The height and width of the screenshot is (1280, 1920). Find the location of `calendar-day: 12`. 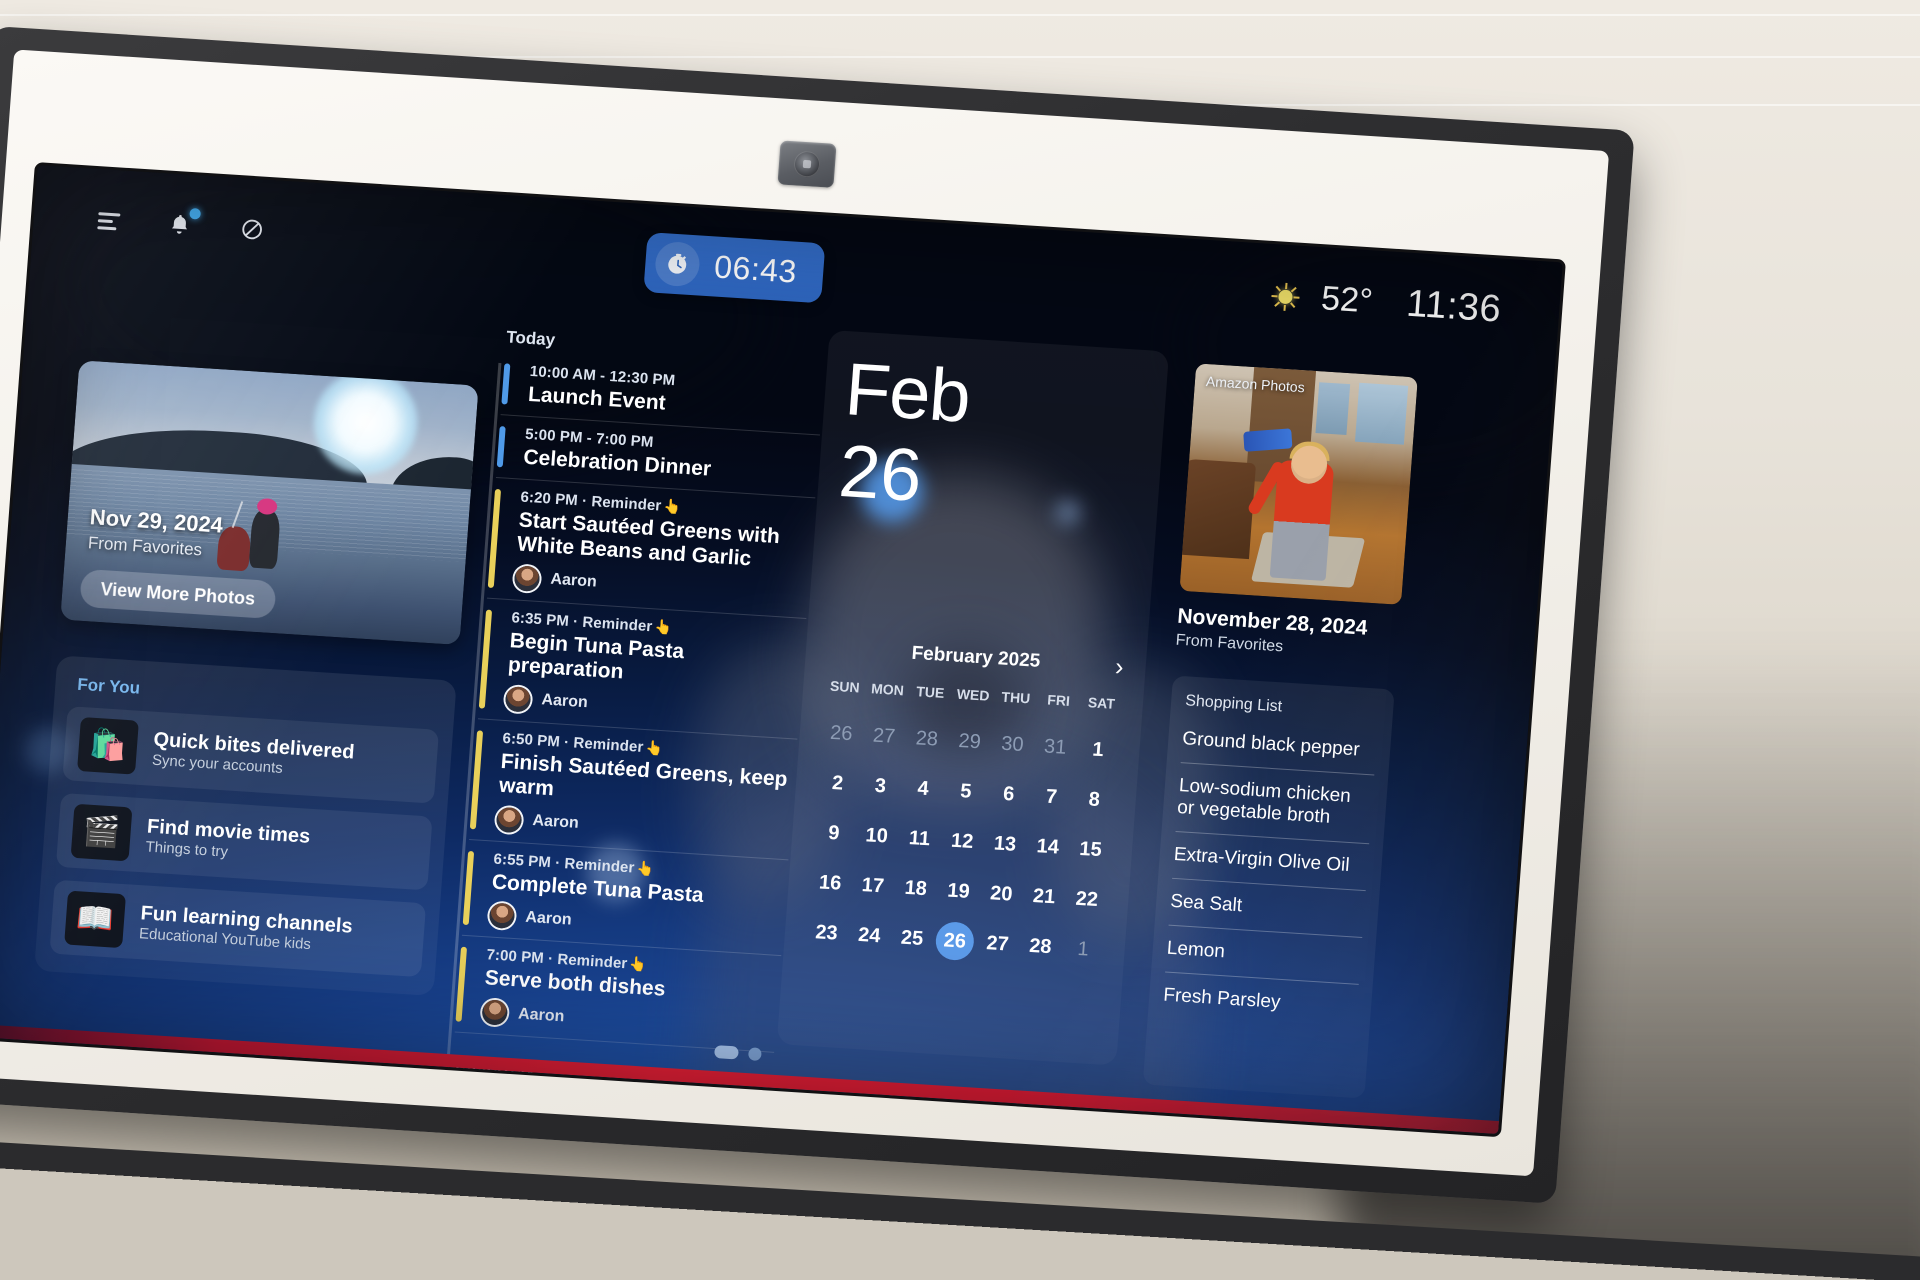

calendar-day: 12 is located at coordinates (962, 841).